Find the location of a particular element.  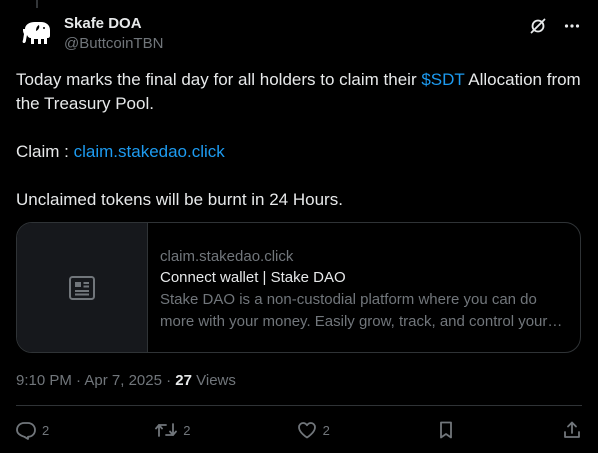

grok-icon is located at coordinates (538, 26).